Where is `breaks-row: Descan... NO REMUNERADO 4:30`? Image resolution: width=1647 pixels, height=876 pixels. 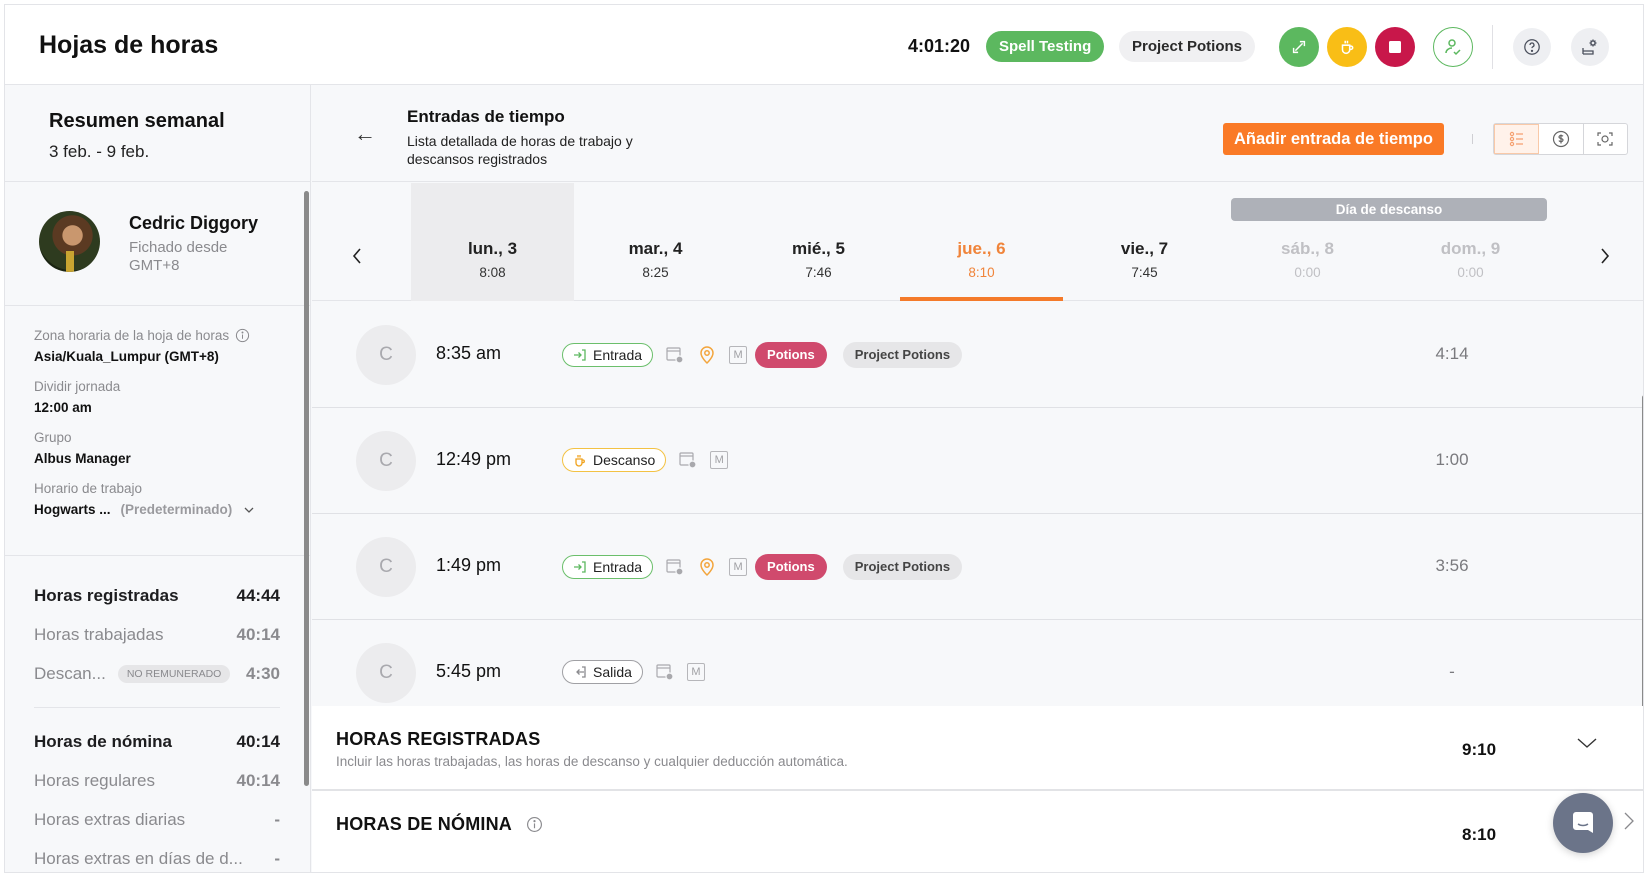 breaks-row: Descan... NO REMUNERADO 4:30 is located at coordinates (157, 673).